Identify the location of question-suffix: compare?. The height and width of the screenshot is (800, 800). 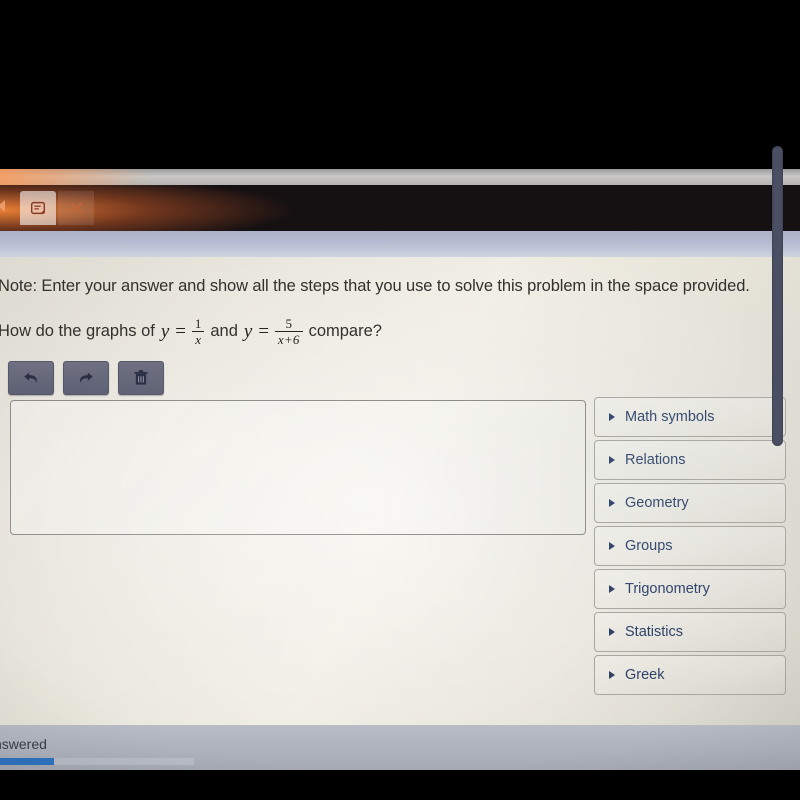
(345, 331).